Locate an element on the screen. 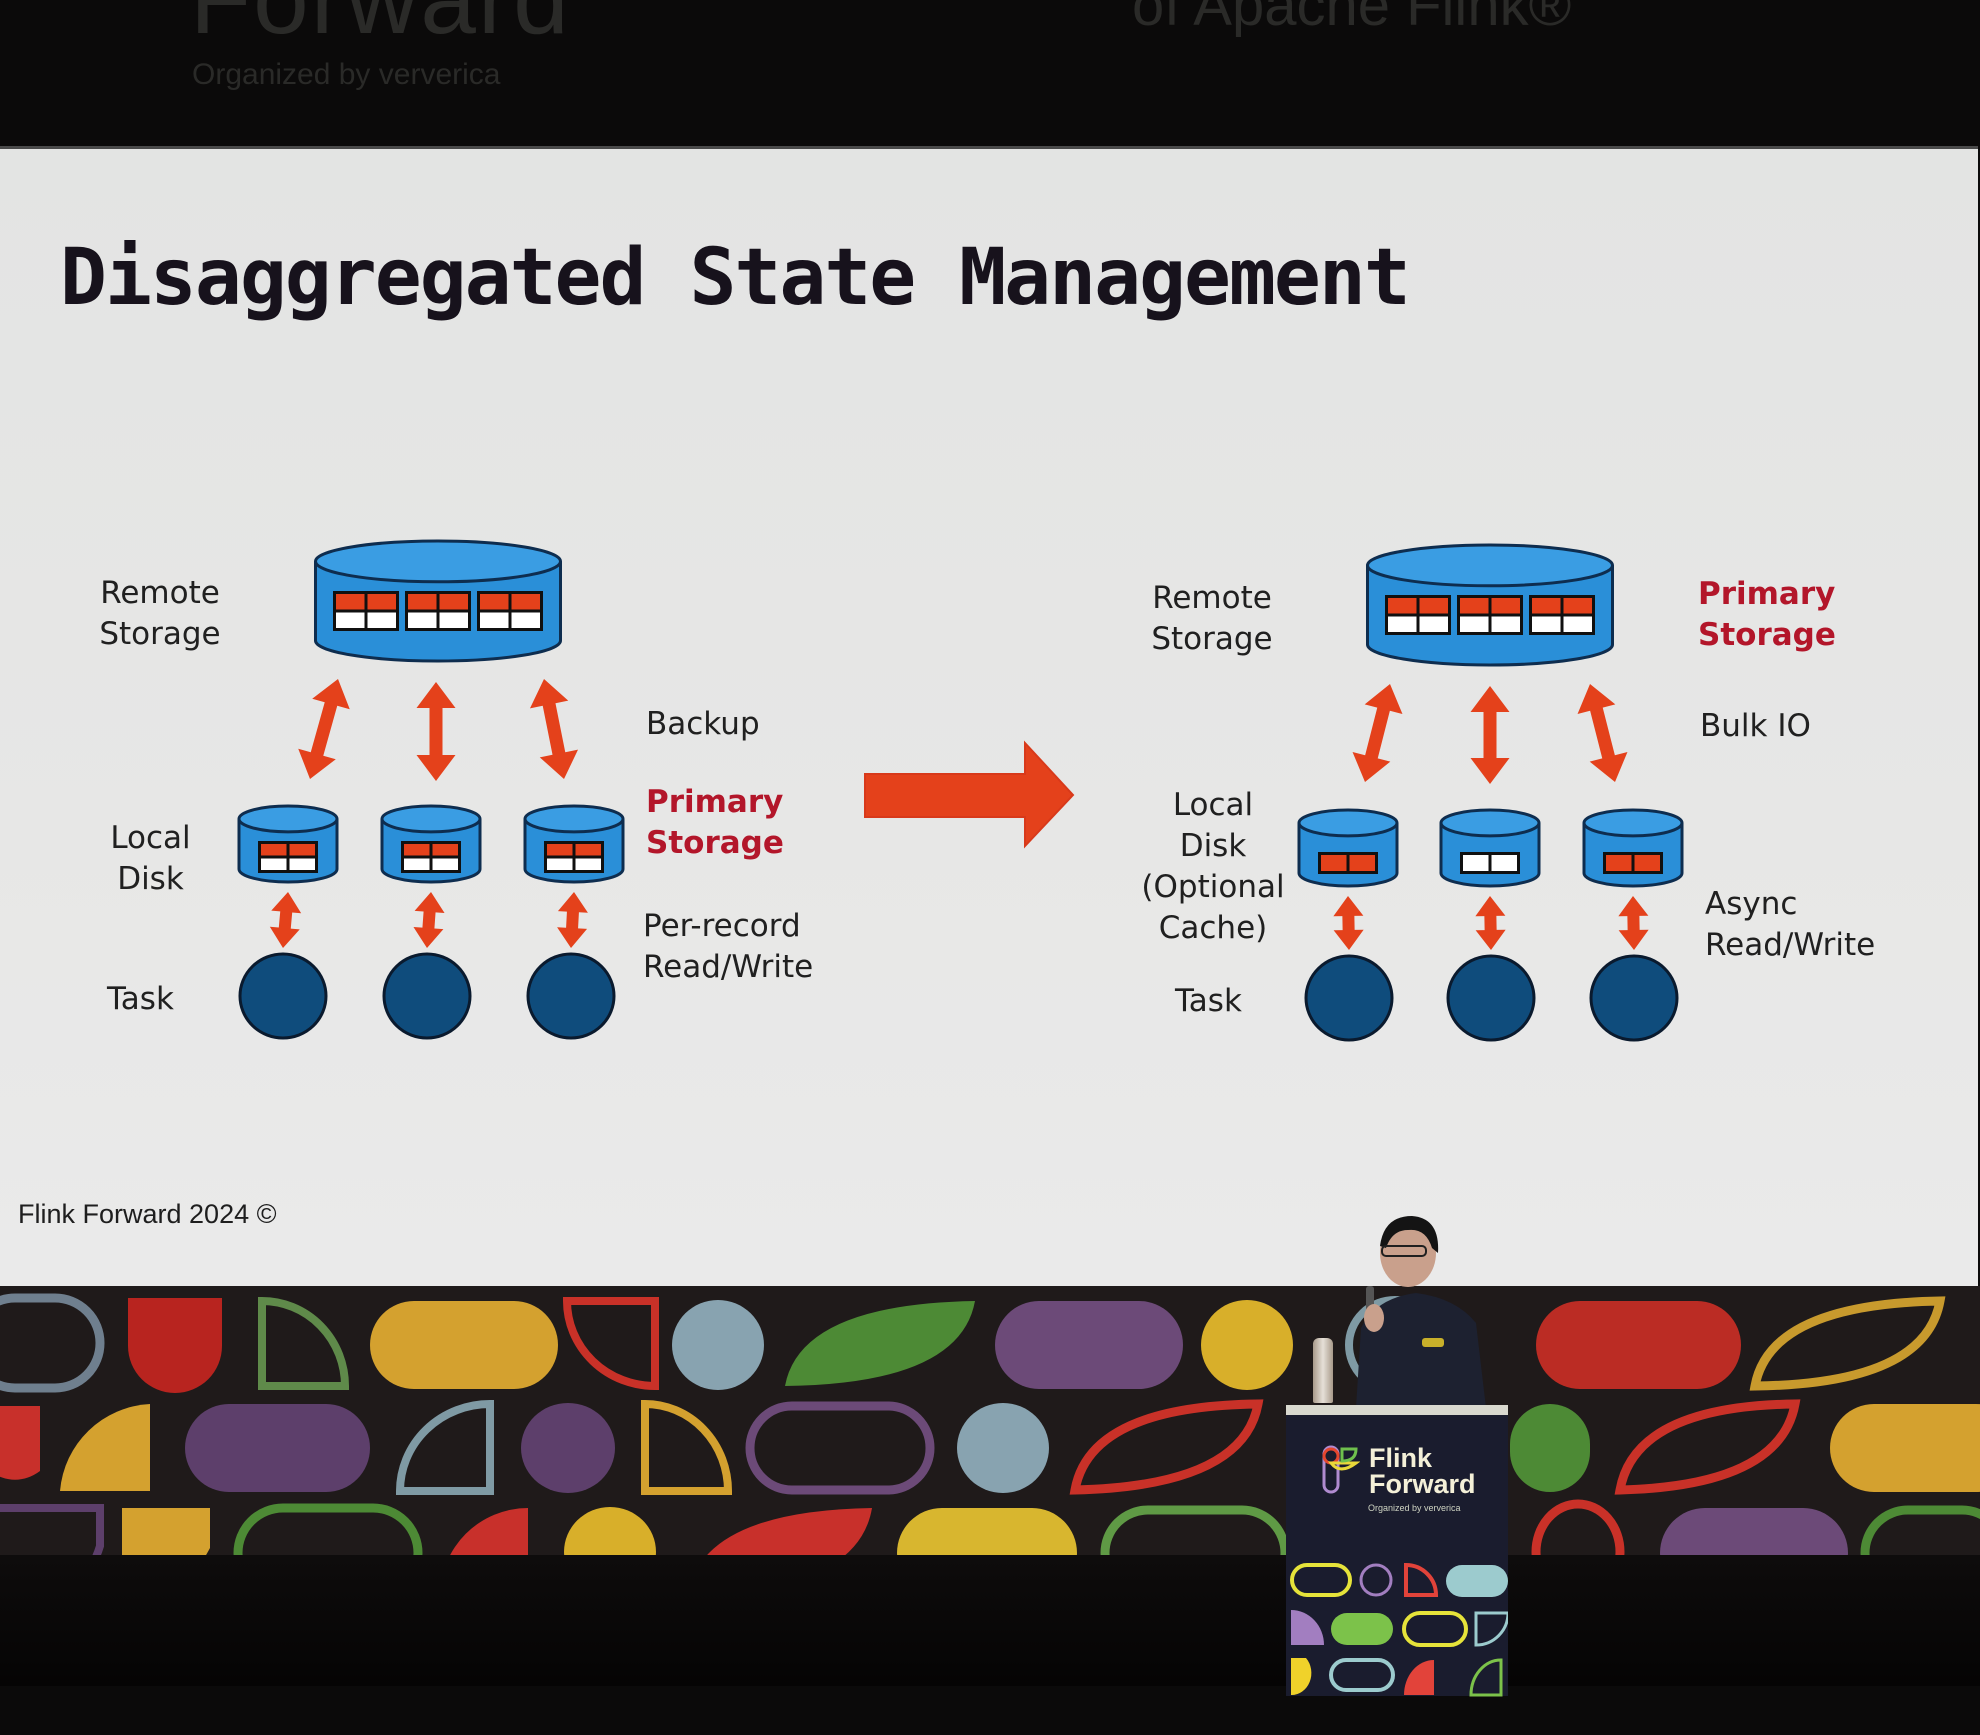 This screenshot has width=1980, height=1735. left-backup-label: Backup is located at coordinates (703, 724).